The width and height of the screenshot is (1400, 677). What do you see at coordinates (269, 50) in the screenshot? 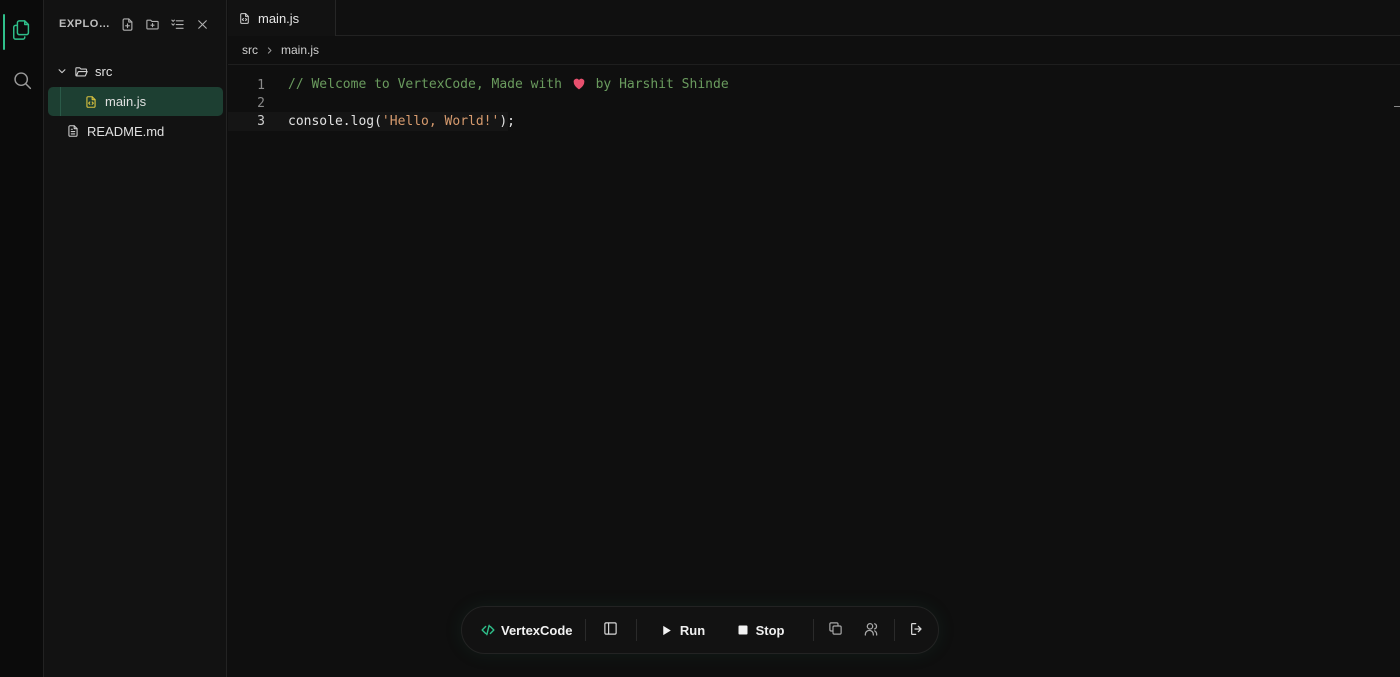
I see `chevron-right-icon` at bounding box center [269, 50].